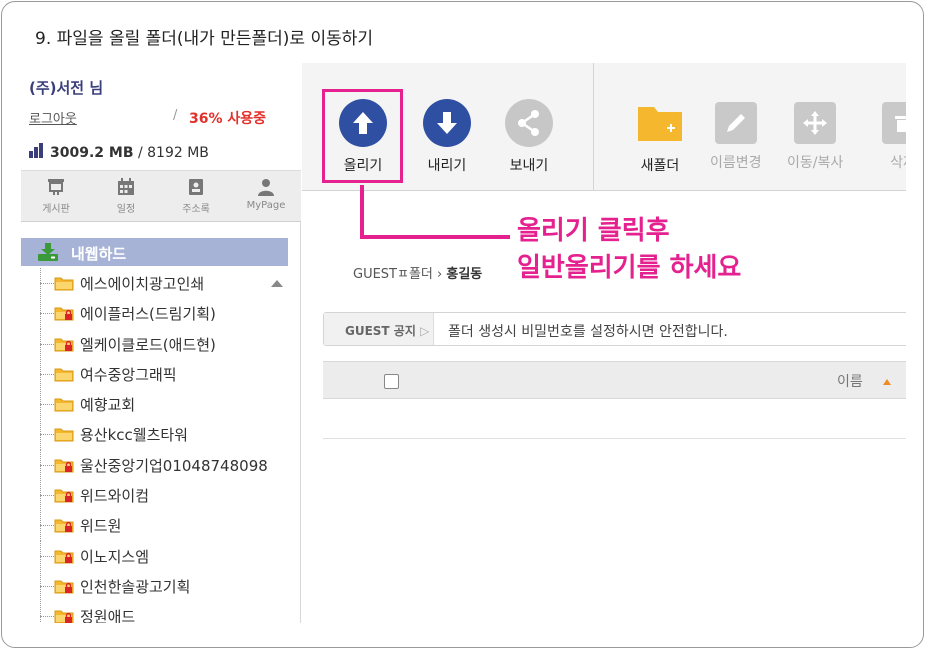 Image resolution: width=926 pixels, height=650 pixels. Describe the element at coordinates (66, 88) in the screenshot. I see `user-name: (주)서전 님` at that location.